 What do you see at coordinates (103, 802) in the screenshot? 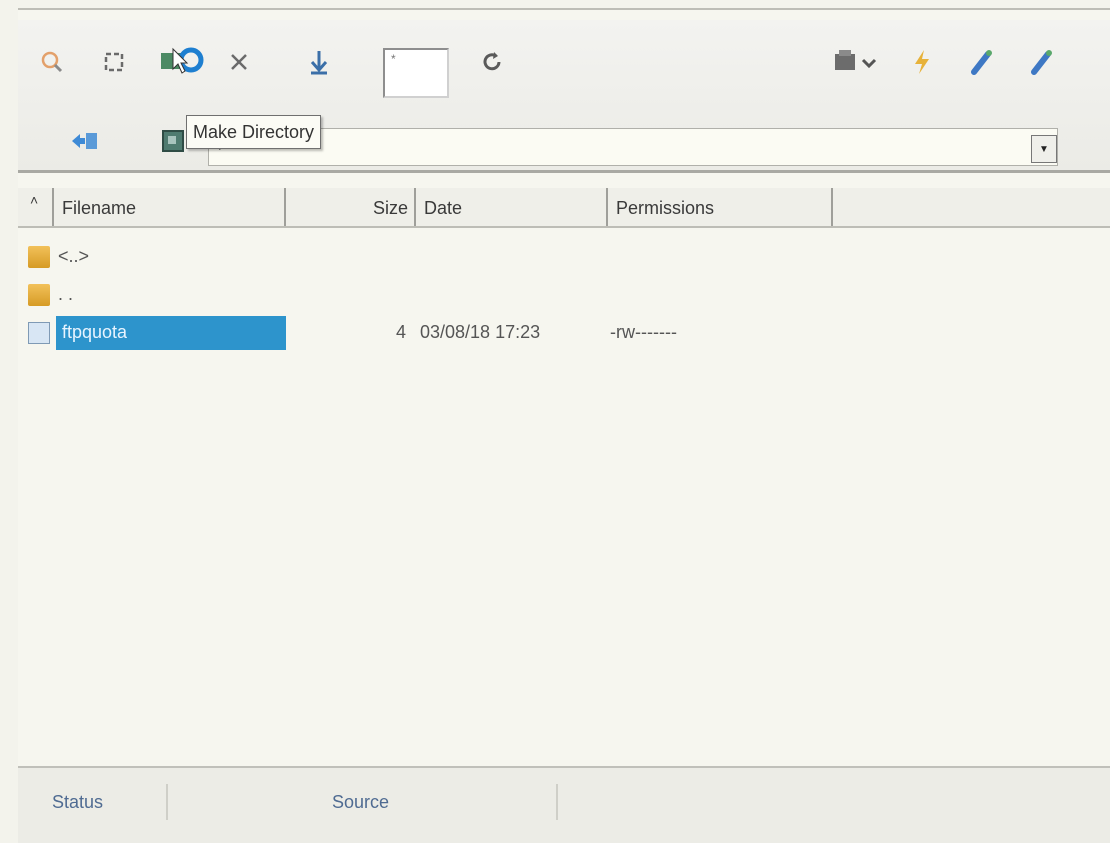
I see `status-column: Status` at bounding box center [103, 802].